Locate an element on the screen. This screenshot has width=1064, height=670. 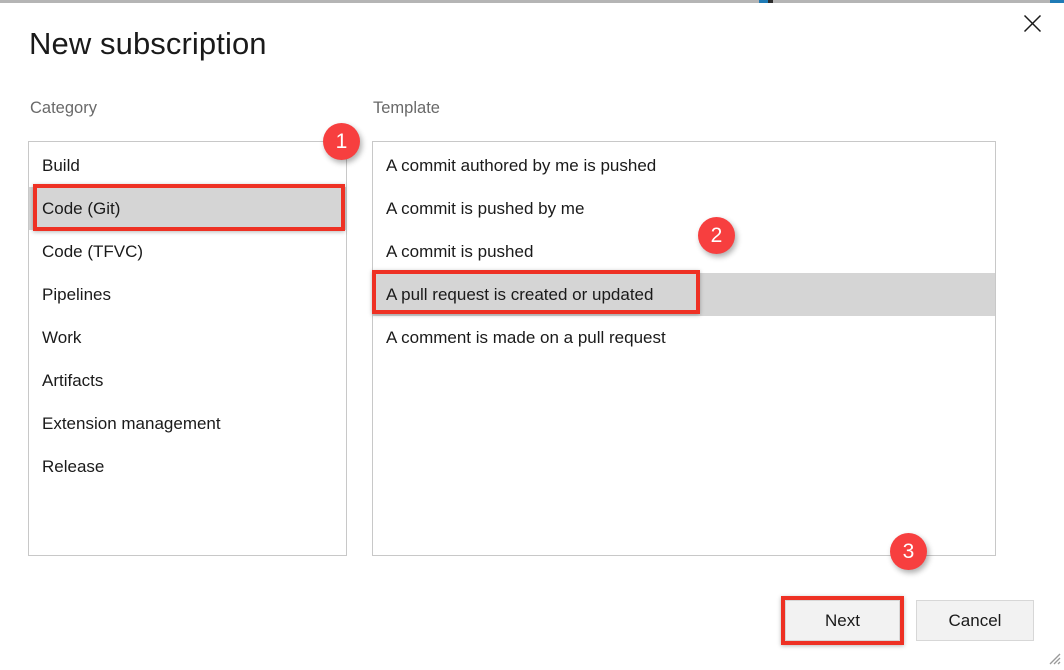
list-item: Pipelines is located at coordinates (187, 294).